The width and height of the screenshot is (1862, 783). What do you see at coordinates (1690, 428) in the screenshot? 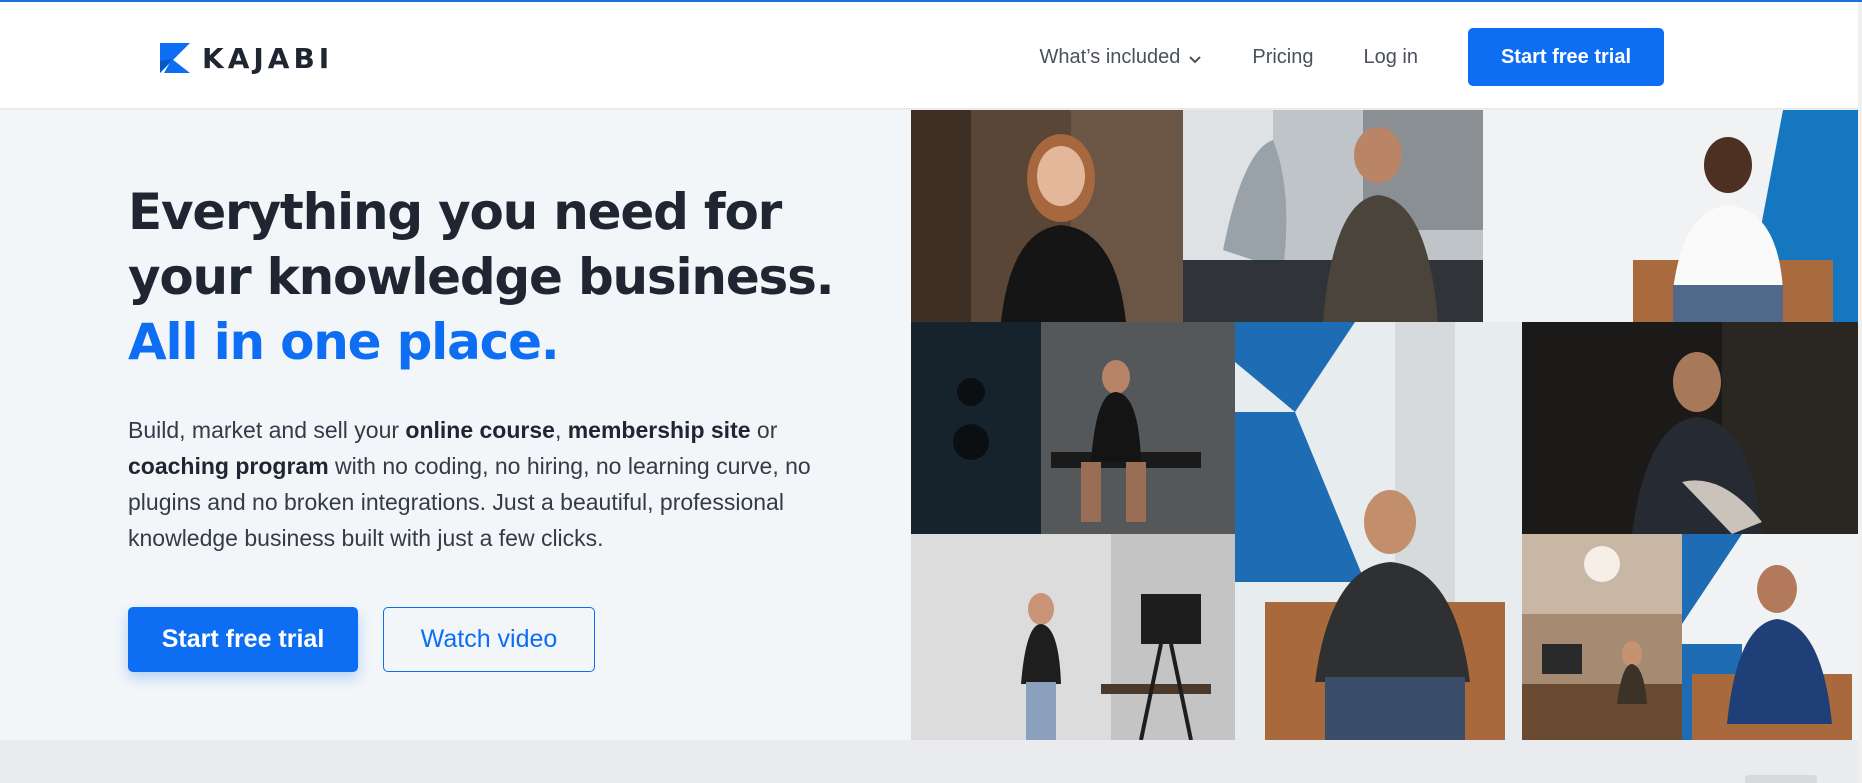
I see `man-seated-dark-photo` at bounding box center [1690, 428].